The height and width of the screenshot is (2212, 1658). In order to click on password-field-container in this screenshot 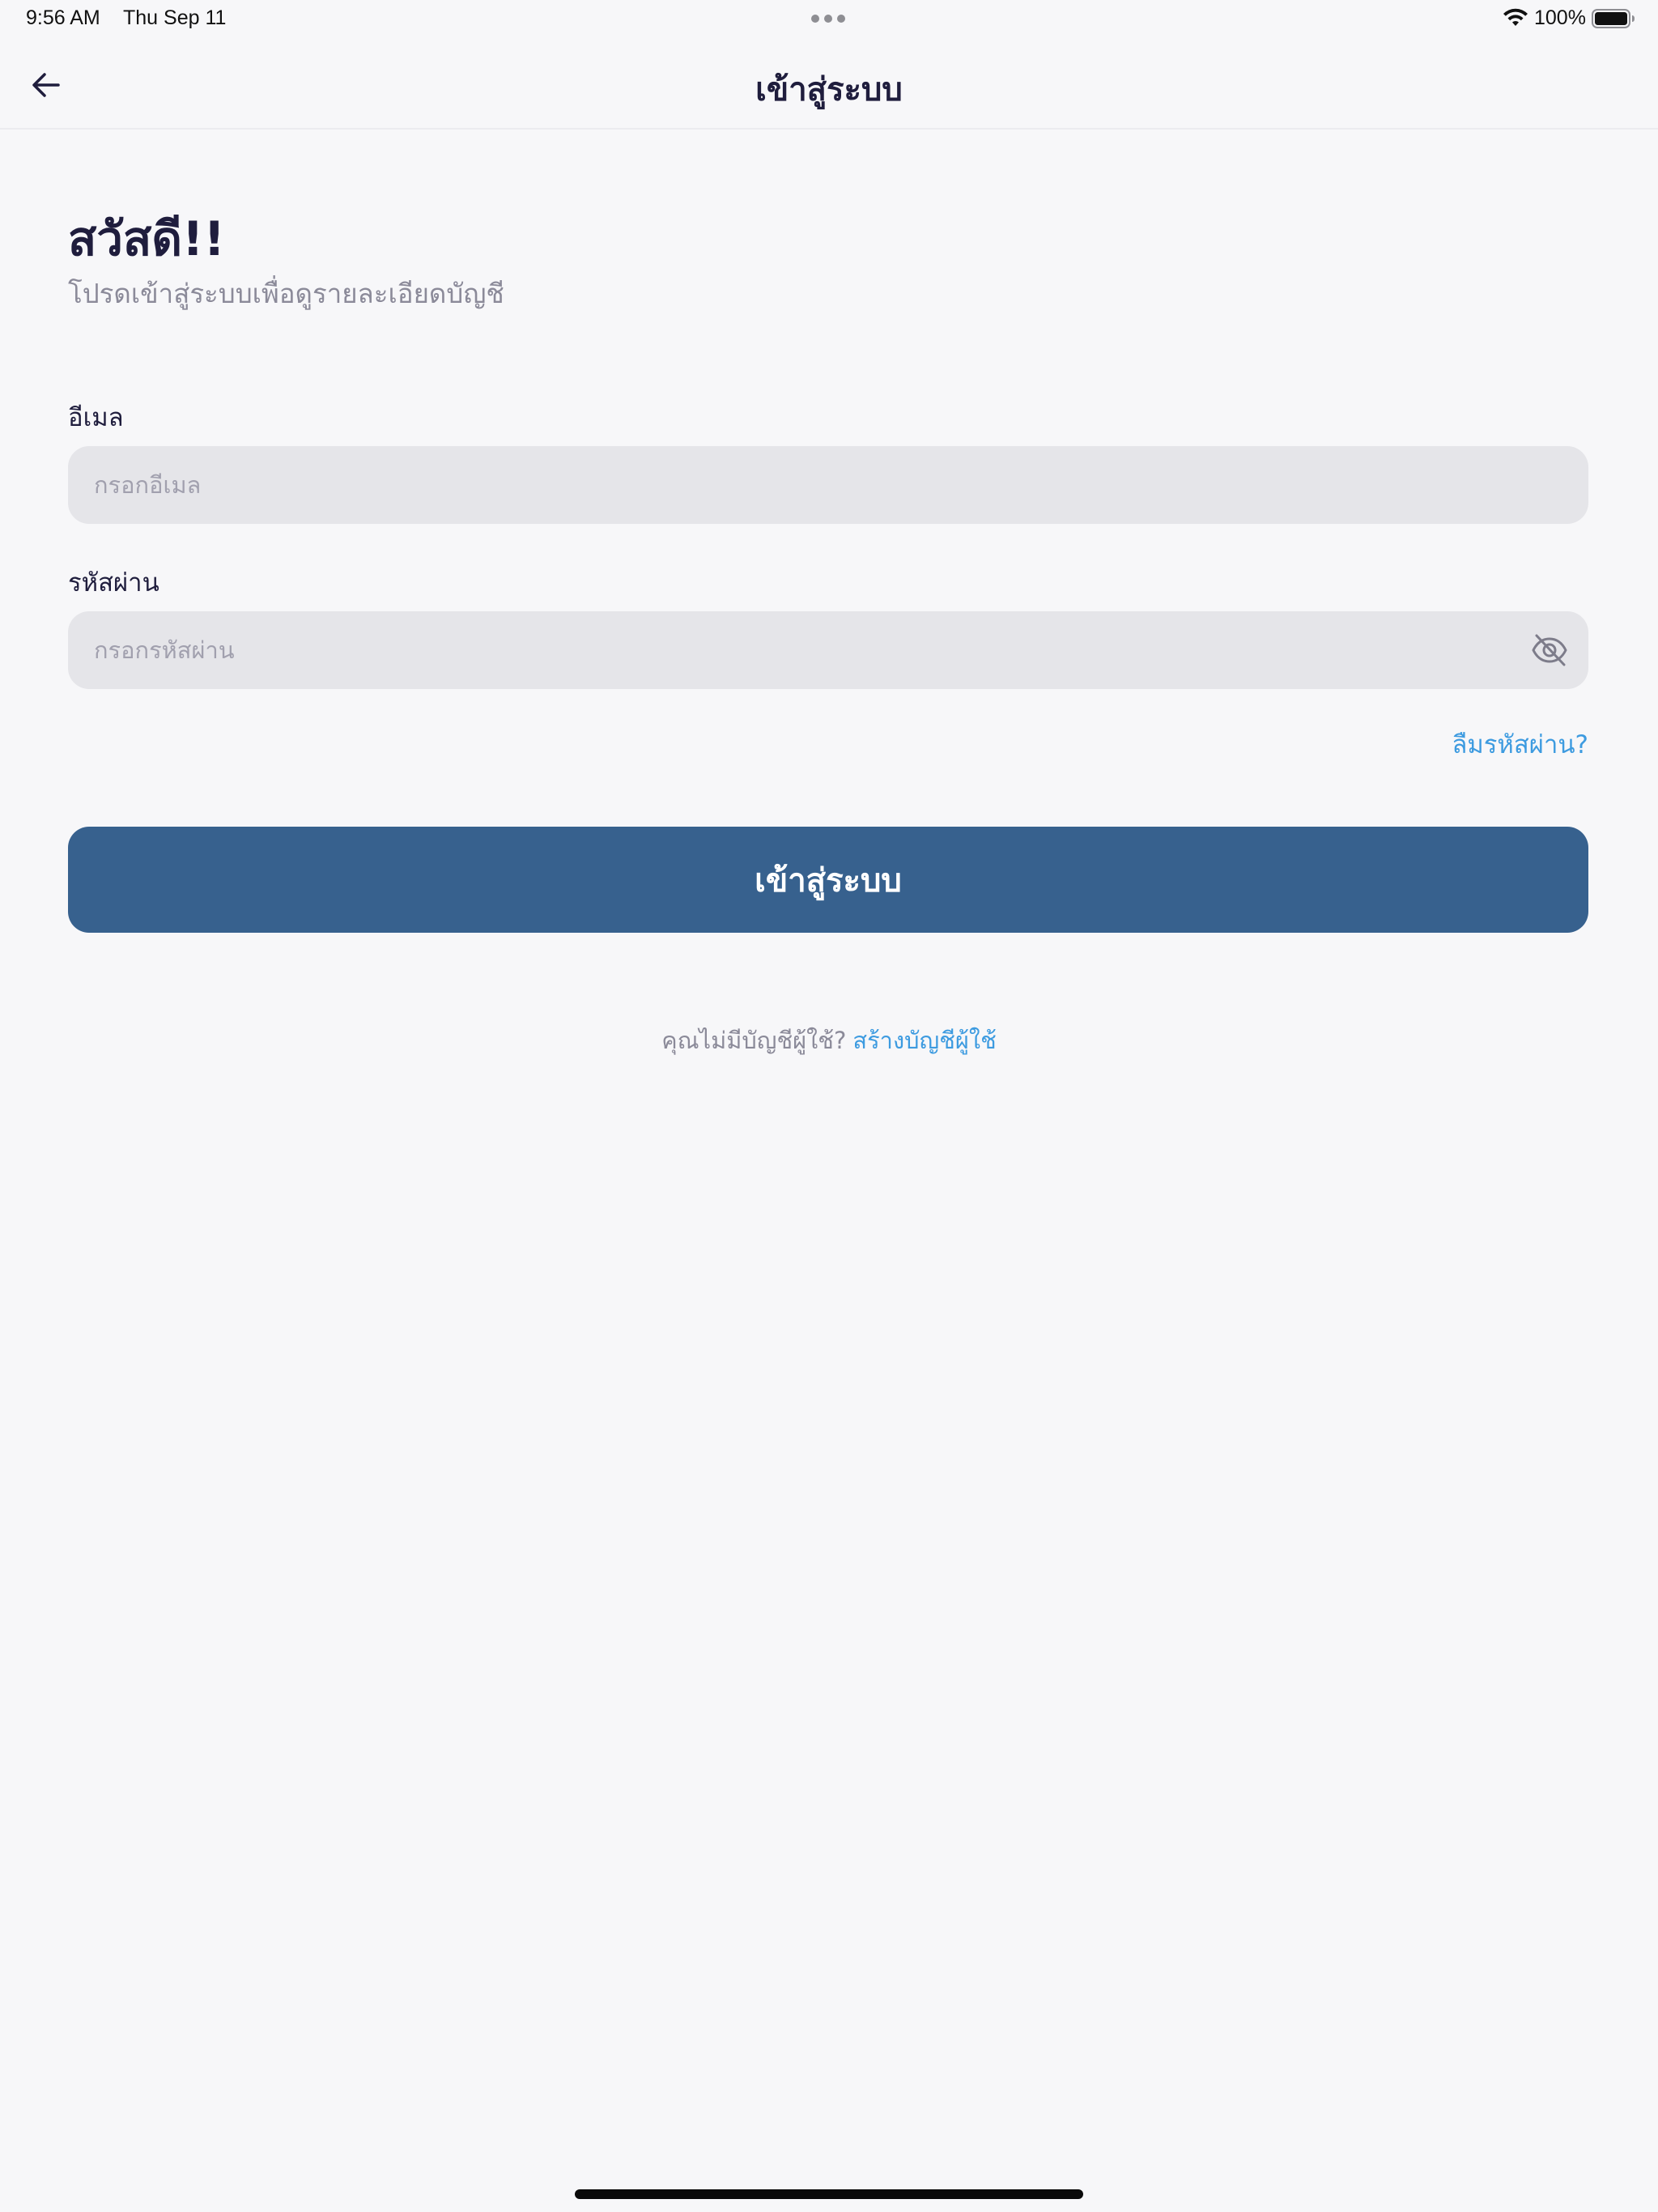, I will do `click(828, 650)`.